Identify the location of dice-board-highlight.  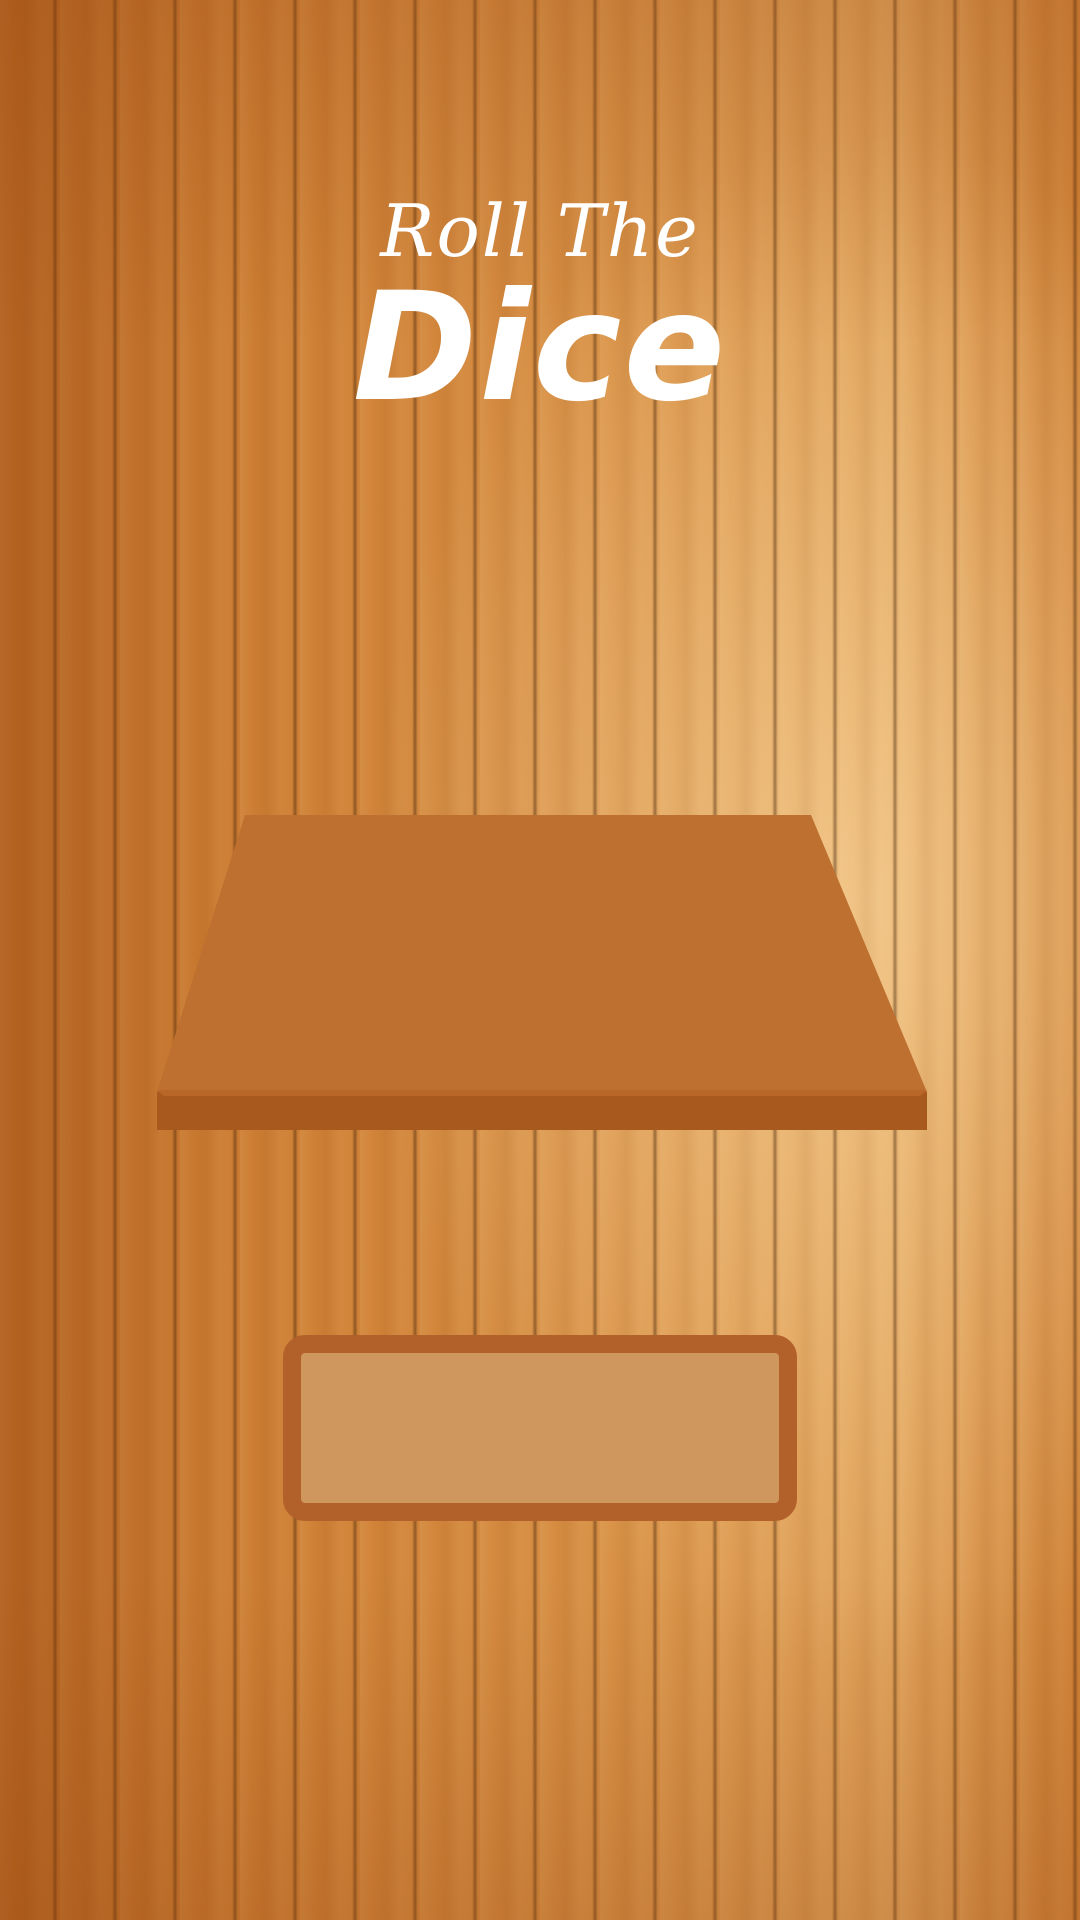
(542, 1093).